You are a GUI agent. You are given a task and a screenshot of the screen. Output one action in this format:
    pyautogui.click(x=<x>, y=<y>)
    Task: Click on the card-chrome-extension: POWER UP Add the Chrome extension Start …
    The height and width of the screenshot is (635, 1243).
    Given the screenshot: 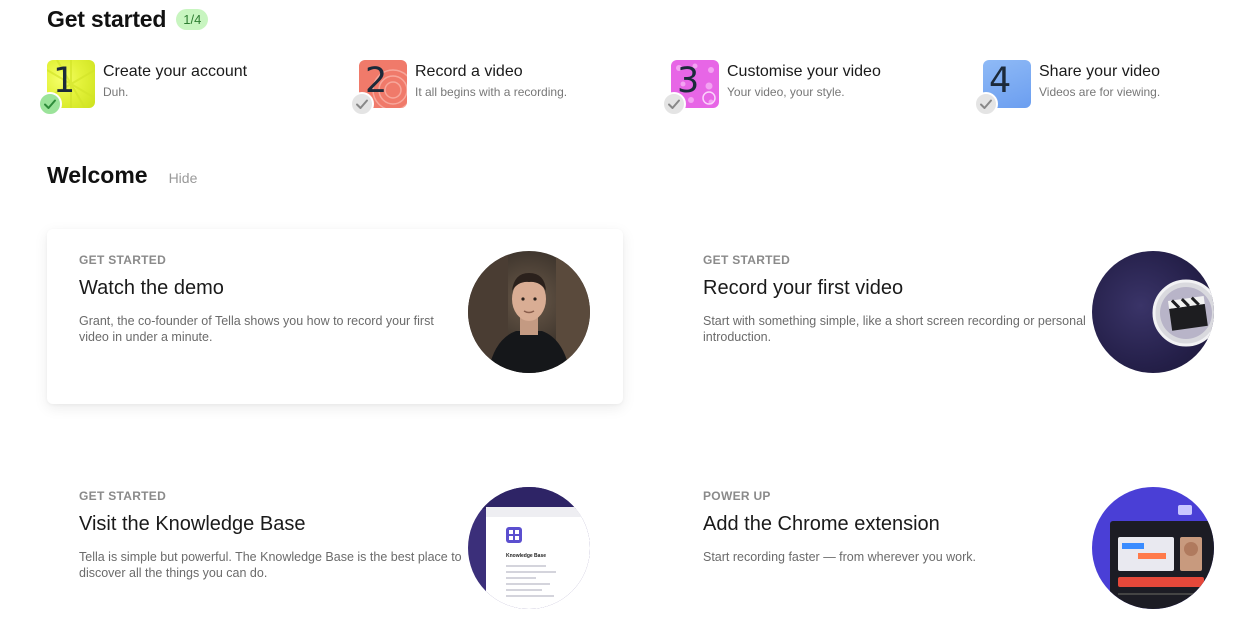 What is the action you would take?
    pyautogui.click(x=957, y=550)
    